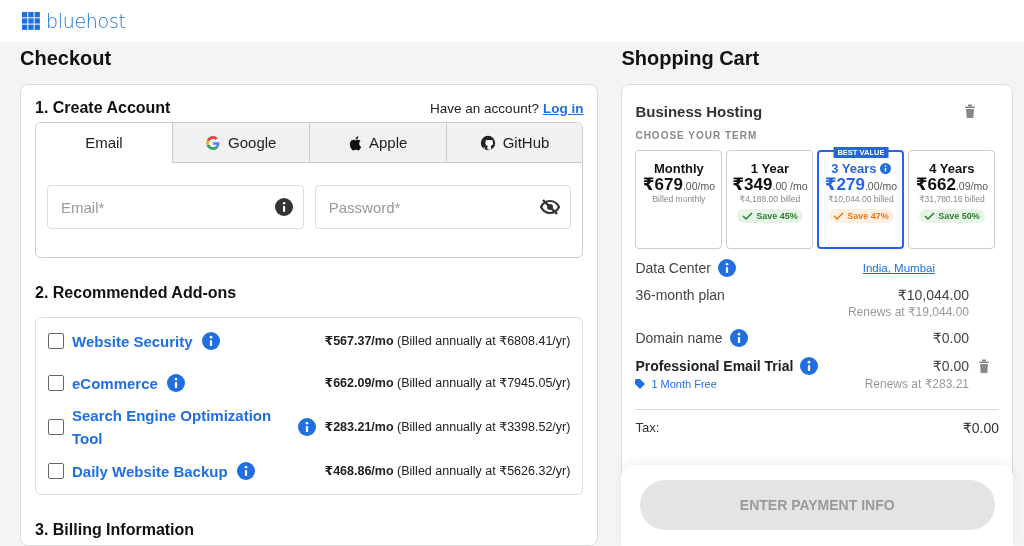 This screenshot has width=1024, height=546. Describe the element at coordinates (673, 268) in the screenshot. I see `line-label: Data Center` at that location.